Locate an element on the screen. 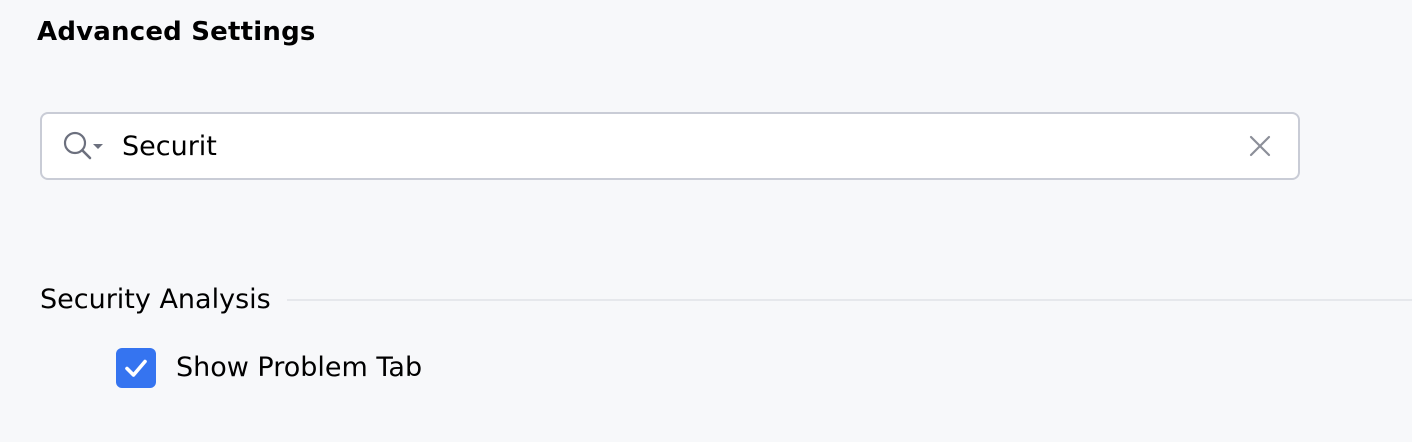 The image size is (1412, 442). search-icon is located at coordinates (85, 147).